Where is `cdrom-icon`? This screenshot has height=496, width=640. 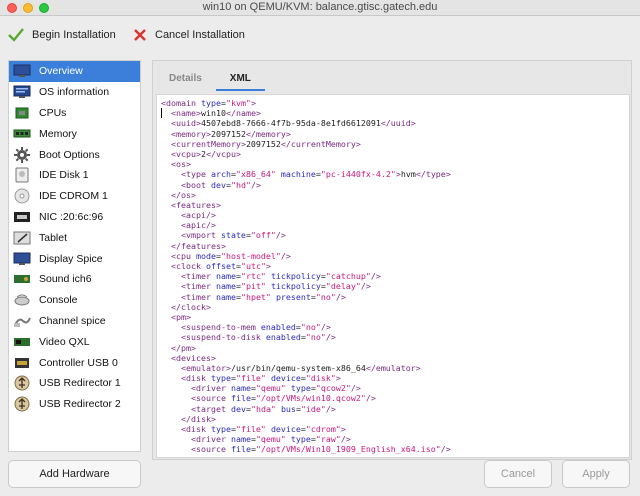 cdrom-icon is located at coordinates (22, 196).